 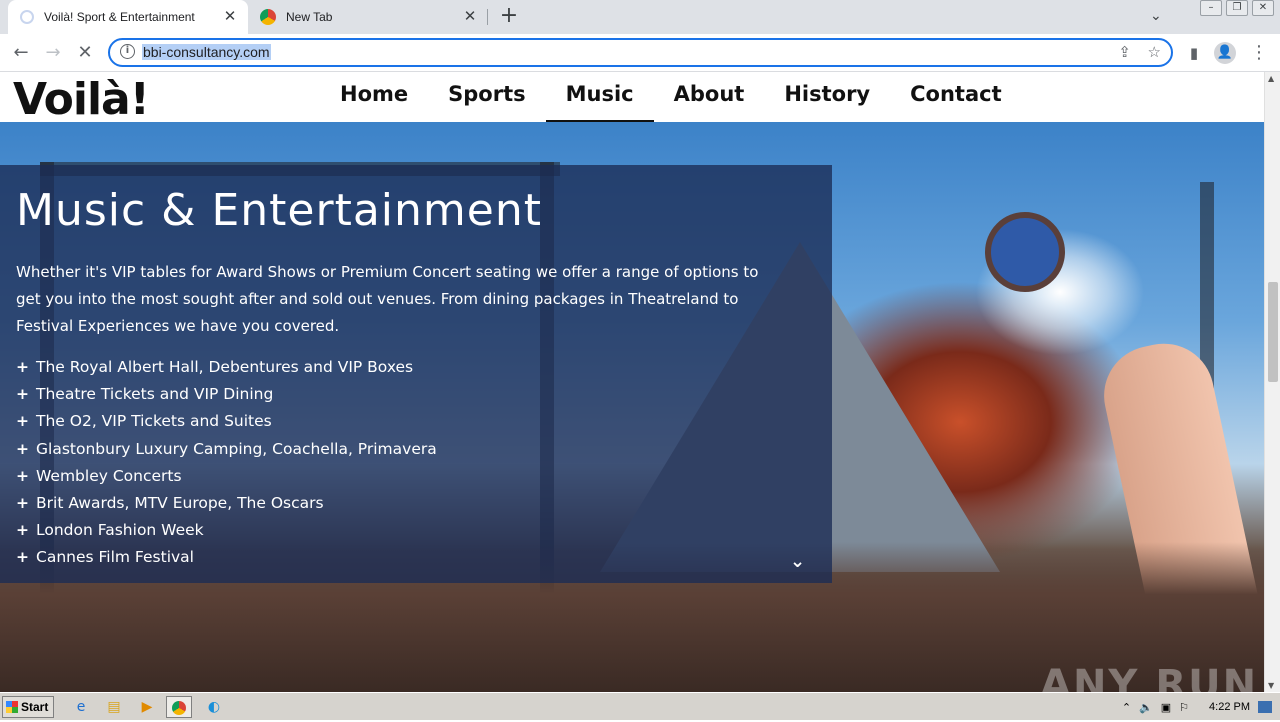 What do you see at coordinates (1166, 707) in the screenshot?
I see `network-icon: ▣` at bounding box center [1166, 707].